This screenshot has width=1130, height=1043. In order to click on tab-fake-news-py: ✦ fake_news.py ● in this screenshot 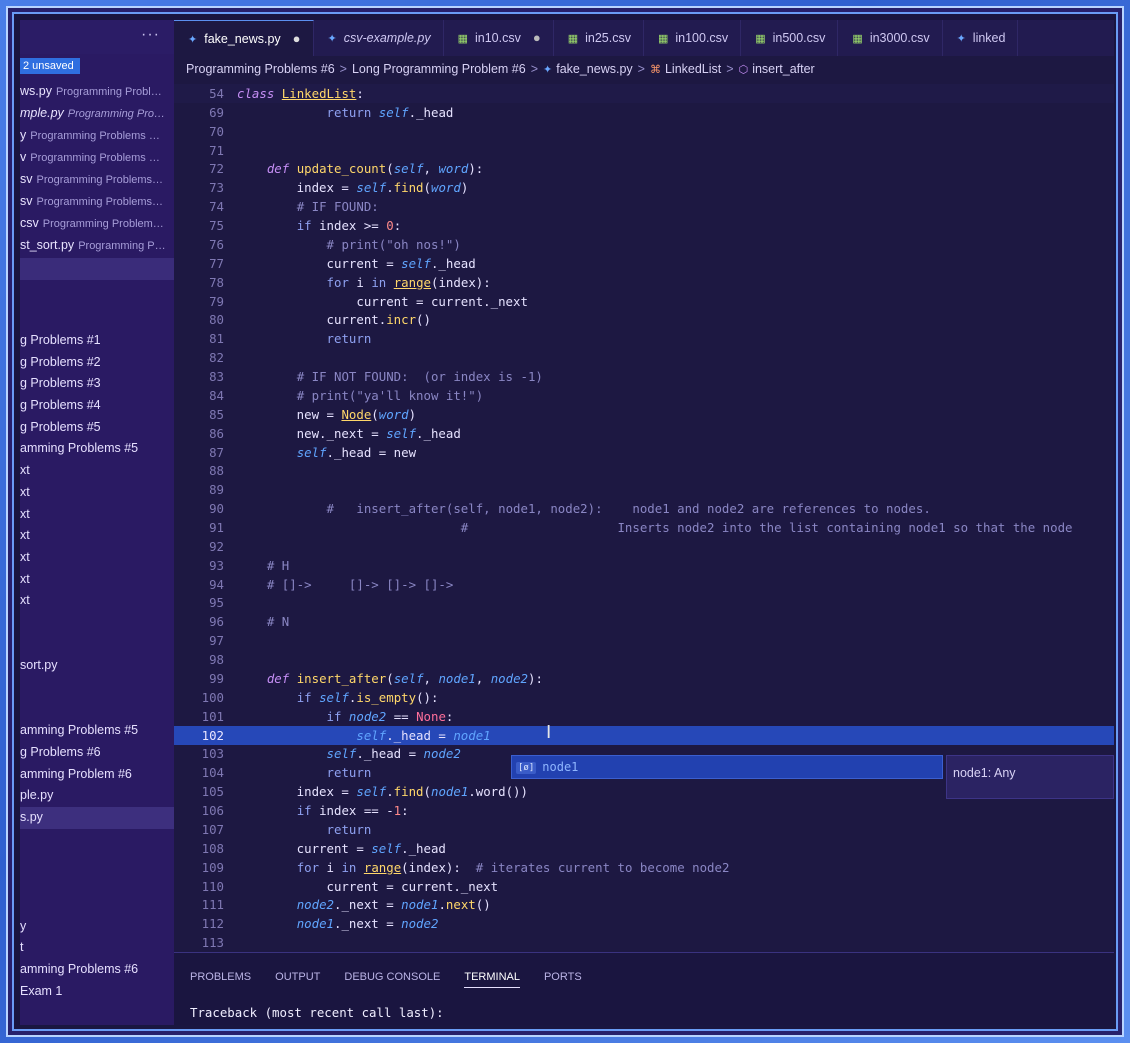, I will do `click(244, 38)`.